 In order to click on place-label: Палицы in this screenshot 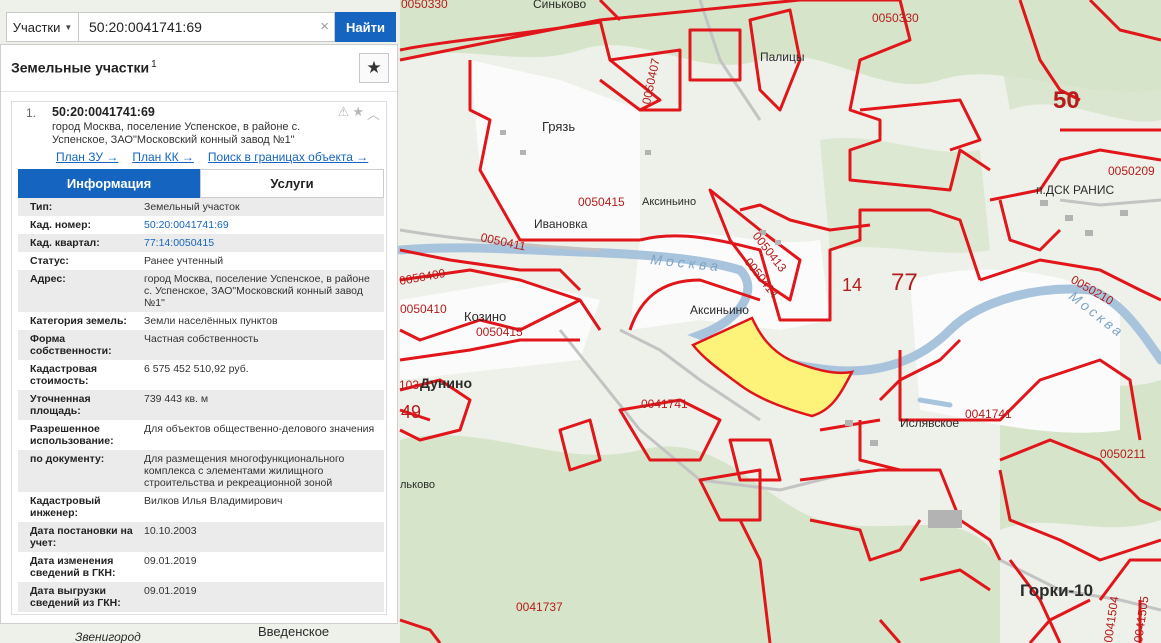, I will do `click(782, 57)`.